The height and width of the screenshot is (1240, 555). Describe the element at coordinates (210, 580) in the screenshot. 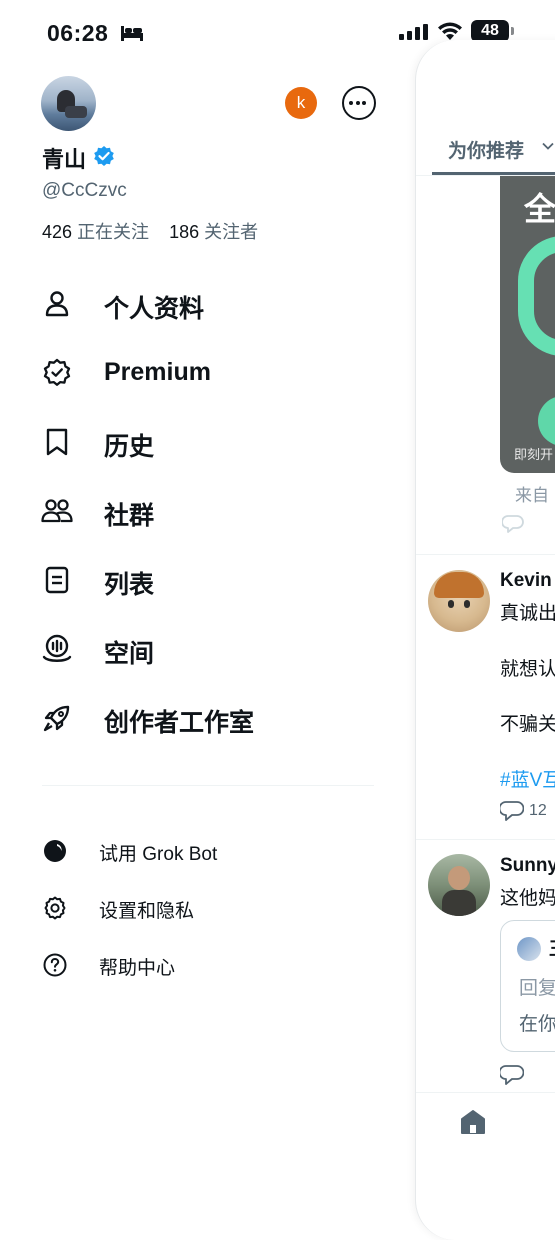

I see `menu-item-lists: 列表` at that location.